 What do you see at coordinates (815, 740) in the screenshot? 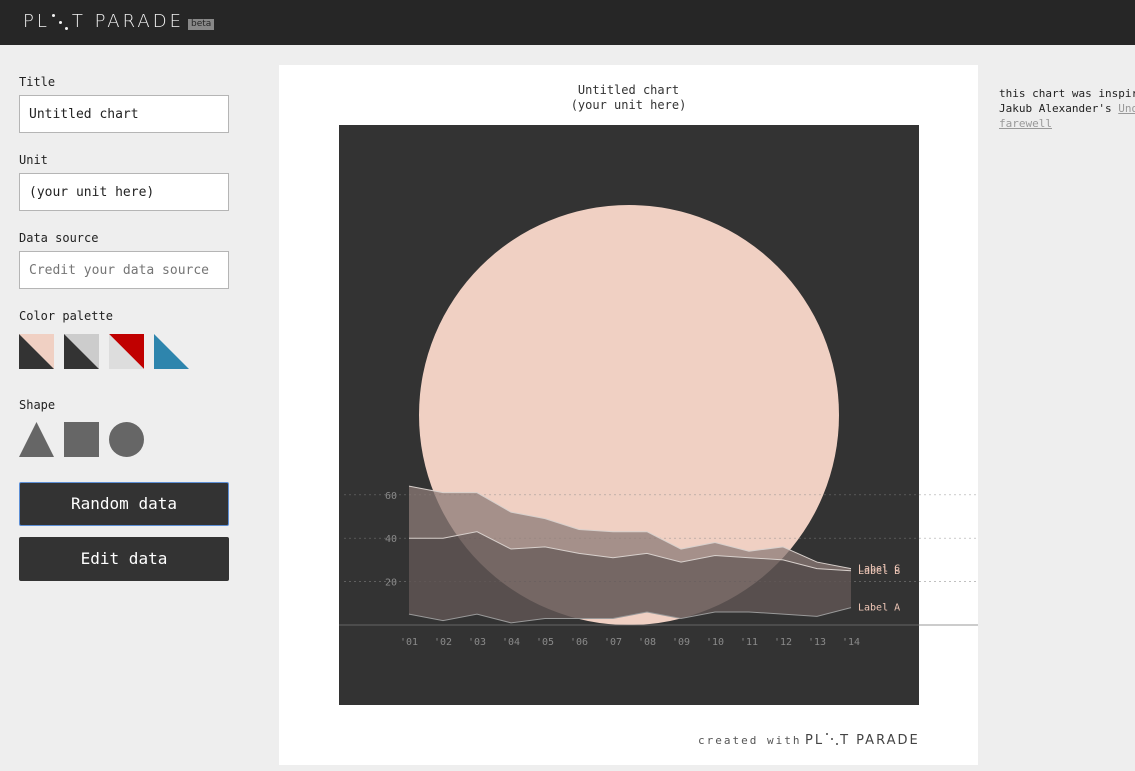
I see `footer-logo-left: PL` at bounding box center [815, 740].